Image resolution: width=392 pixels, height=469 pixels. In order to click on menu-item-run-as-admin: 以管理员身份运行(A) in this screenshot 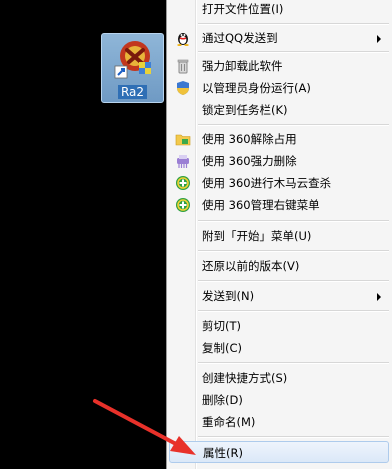, I will do `click(279, 88)`.